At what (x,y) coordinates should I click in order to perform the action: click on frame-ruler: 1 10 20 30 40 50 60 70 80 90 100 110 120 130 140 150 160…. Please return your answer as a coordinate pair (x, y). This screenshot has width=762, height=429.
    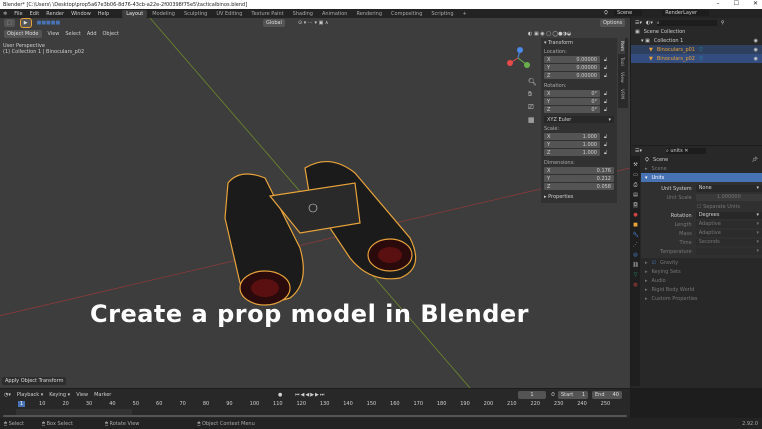
    Looking at the image, I should click on (315, 405).